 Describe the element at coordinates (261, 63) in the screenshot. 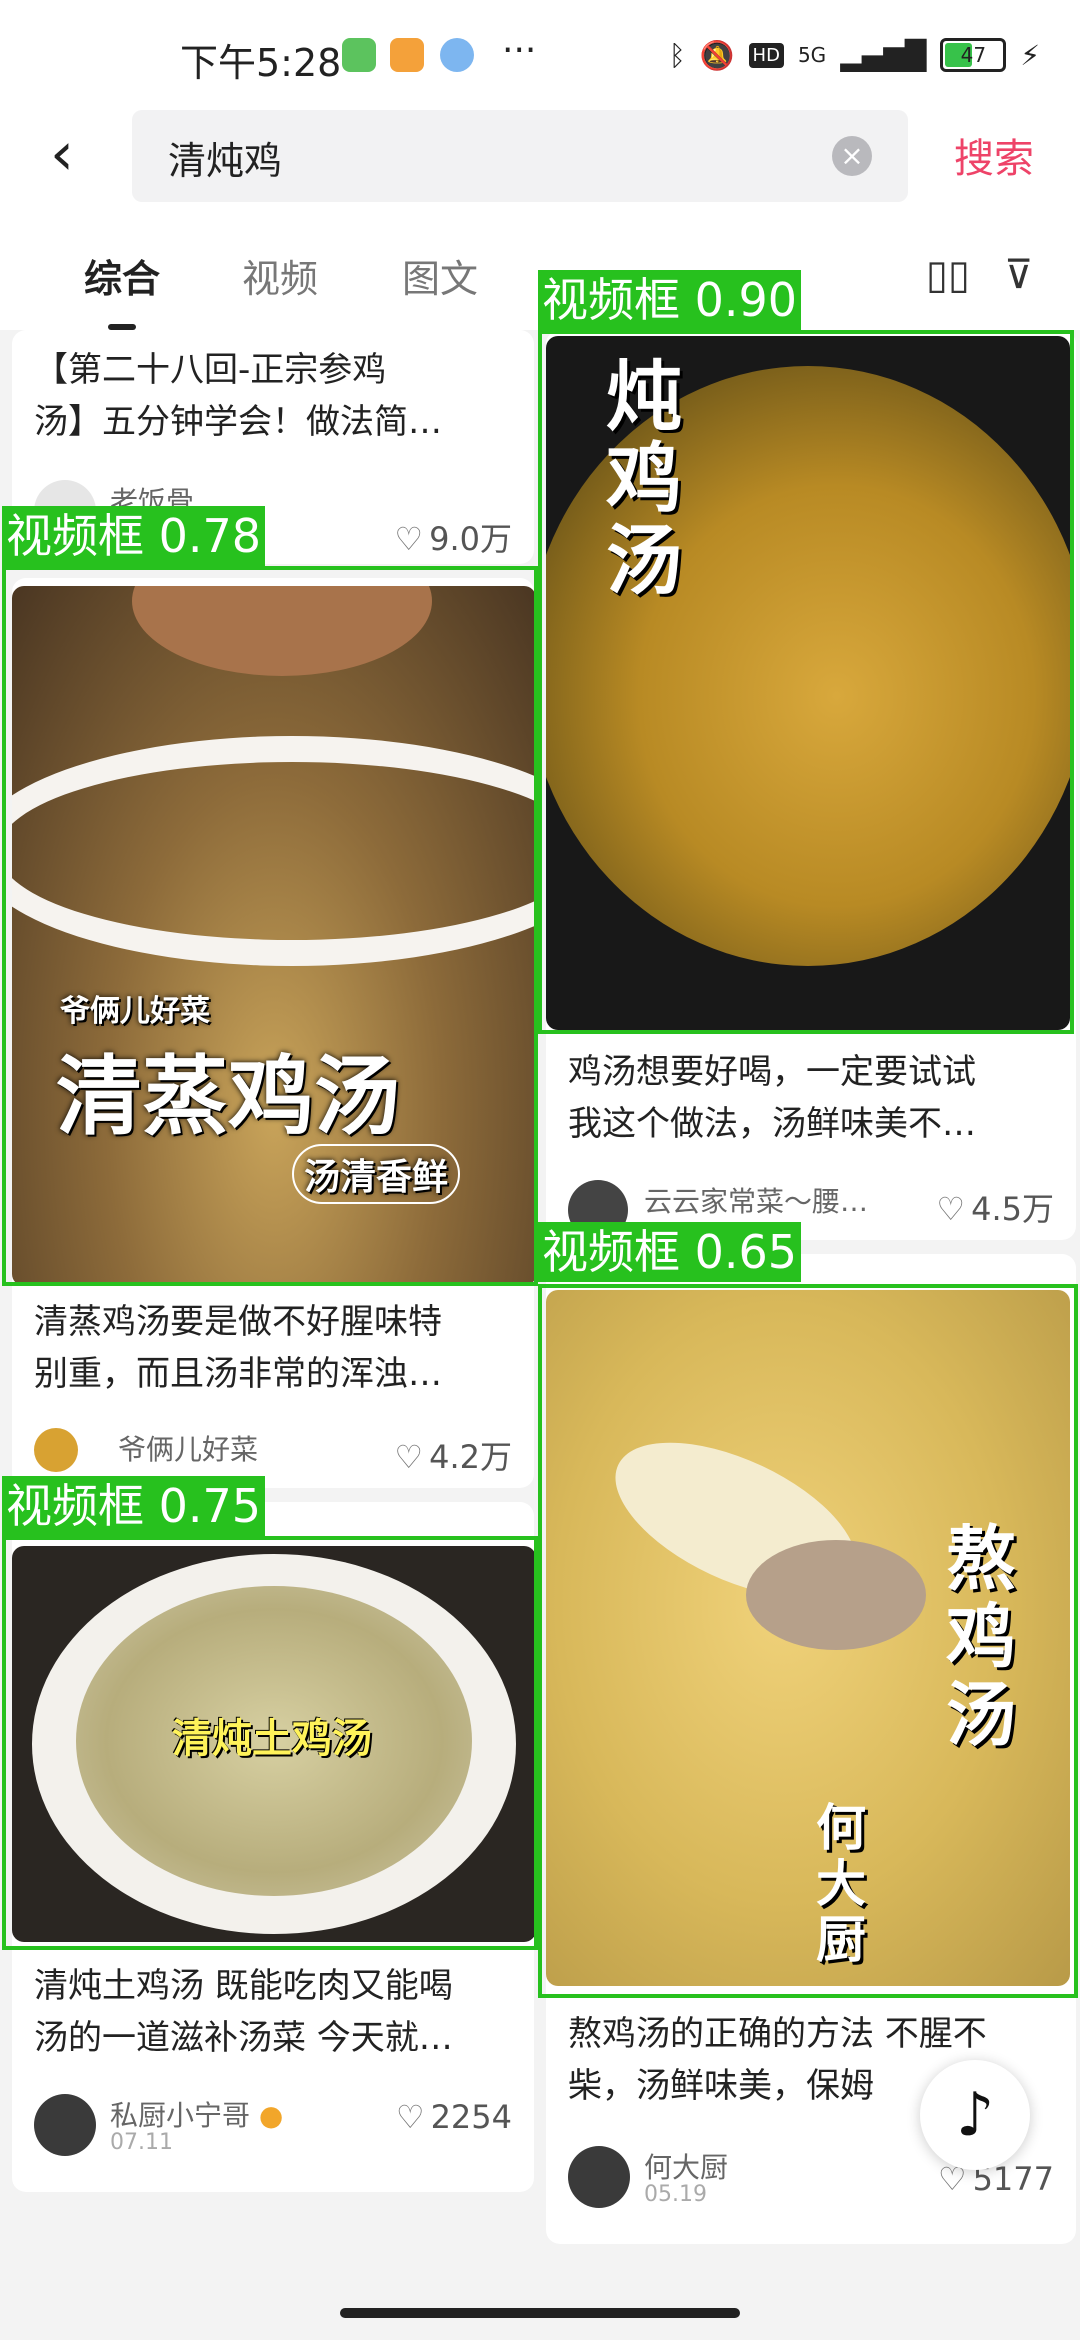

I see `status-time: 下午5:28` at that location.